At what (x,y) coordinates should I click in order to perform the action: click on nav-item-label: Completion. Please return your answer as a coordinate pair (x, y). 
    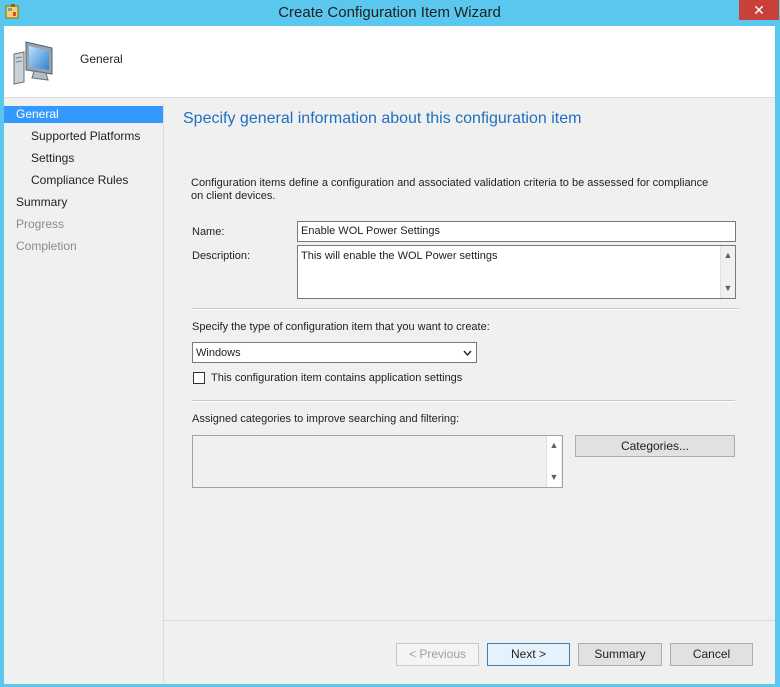
    Looking at the image, I should click on (46, 246).